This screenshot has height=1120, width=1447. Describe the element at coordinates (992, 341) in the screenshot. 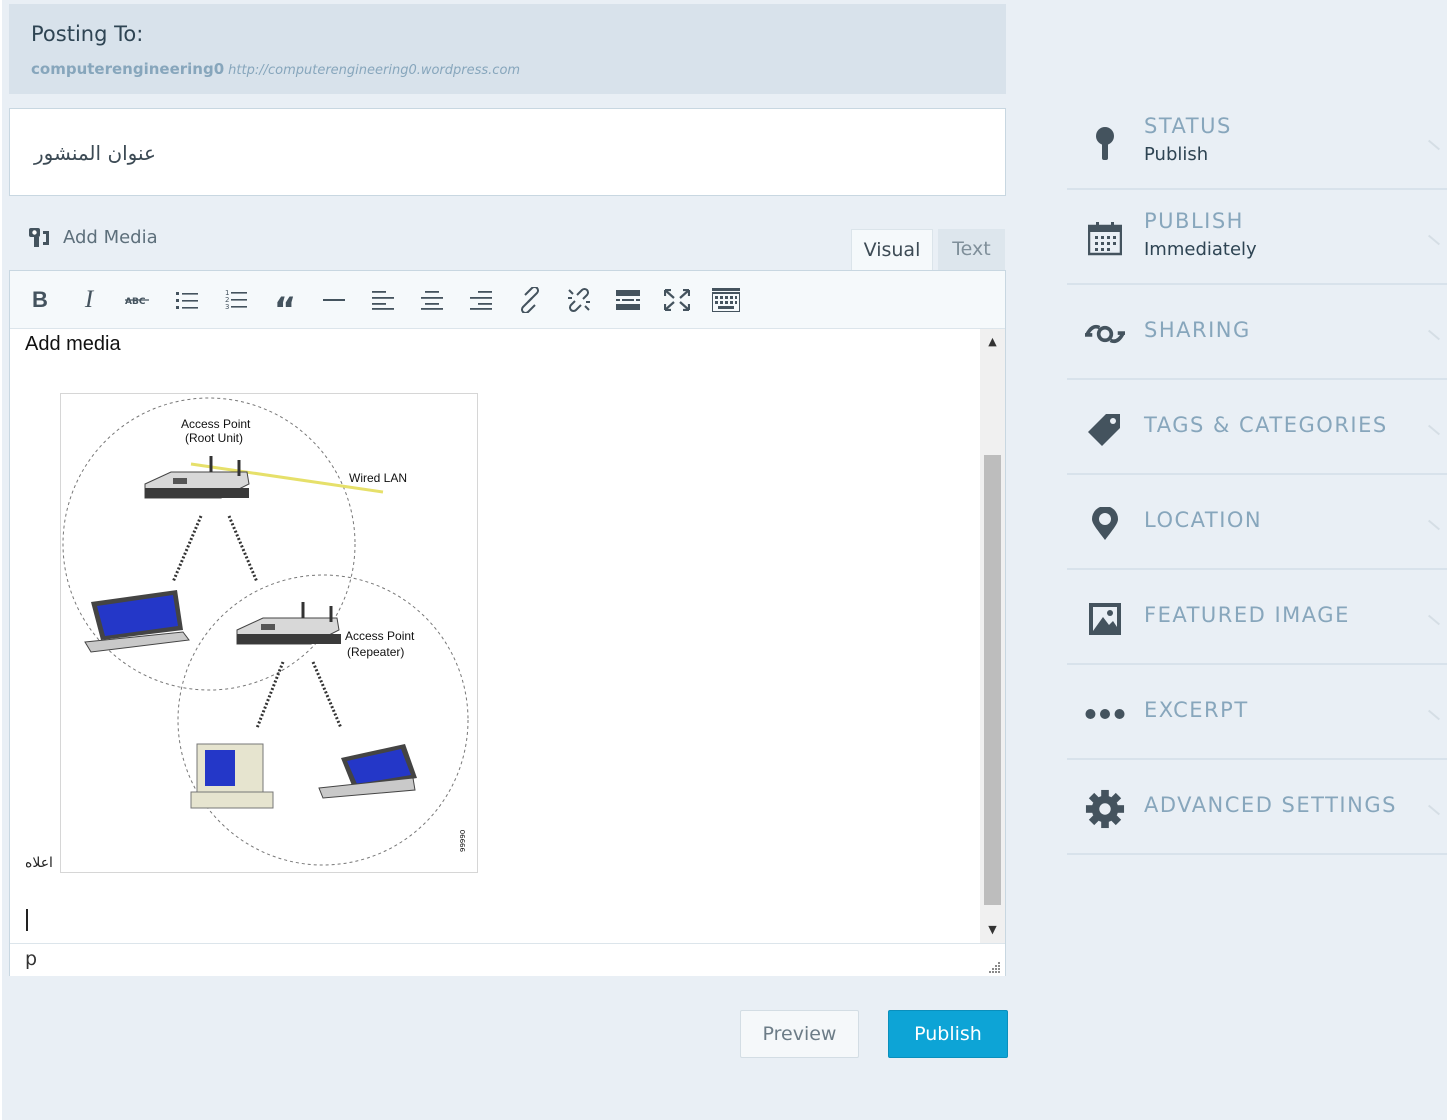

I see `scroll-up-arrow: ▲` at that location.